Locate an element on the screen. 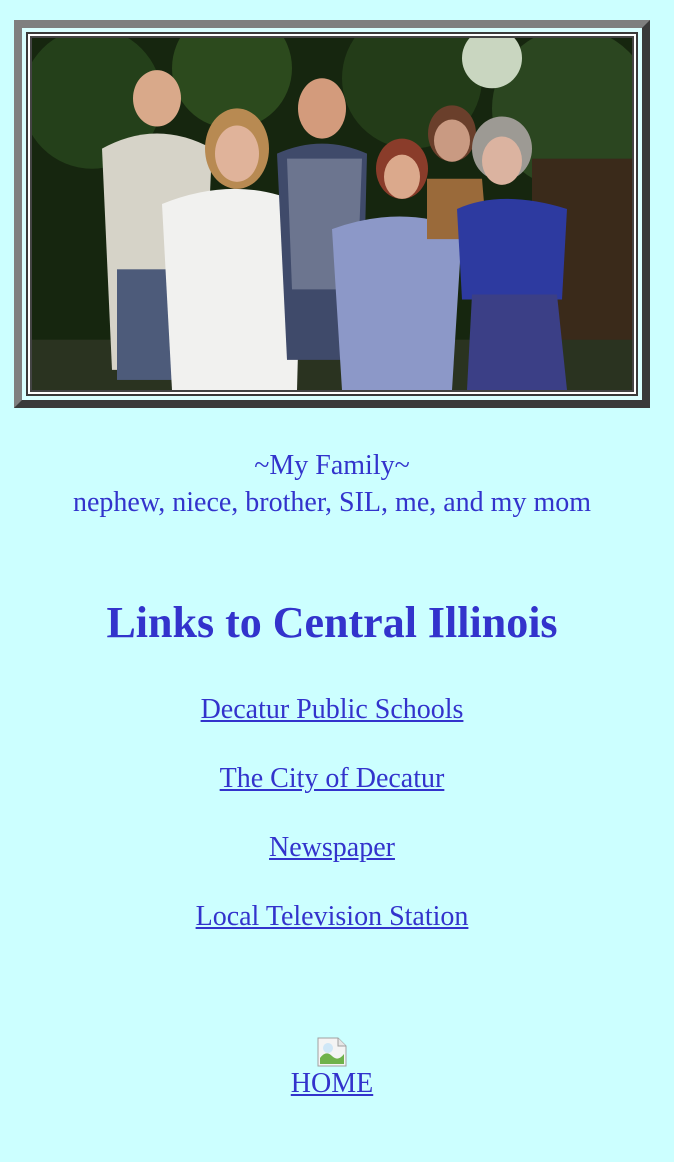  link-local-television-station: Local Television Station is located at coordinates (332, 917).